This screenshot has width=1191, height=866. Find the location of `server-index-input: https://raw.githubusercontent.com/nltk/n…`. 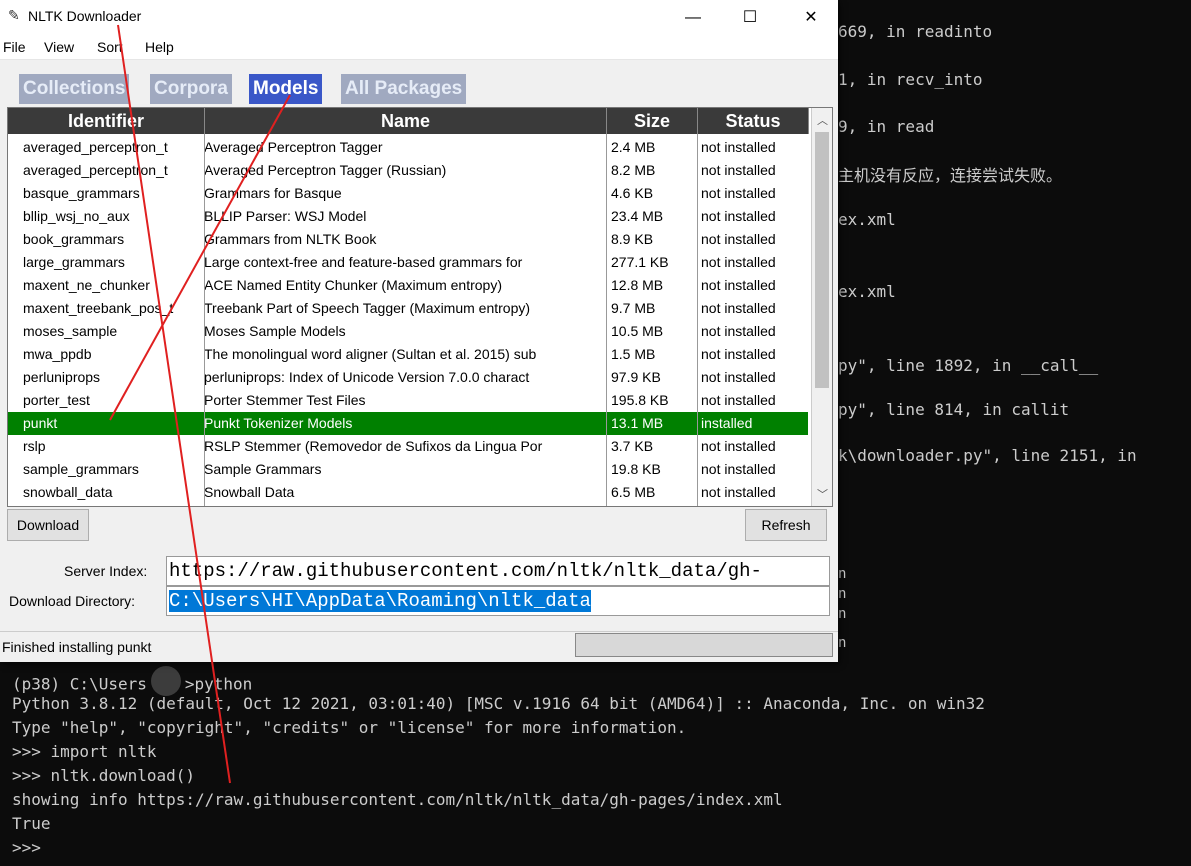

server-index-input: https://raw.githubusercontent.com/nltk/n… is located at coordinates (498, 571).